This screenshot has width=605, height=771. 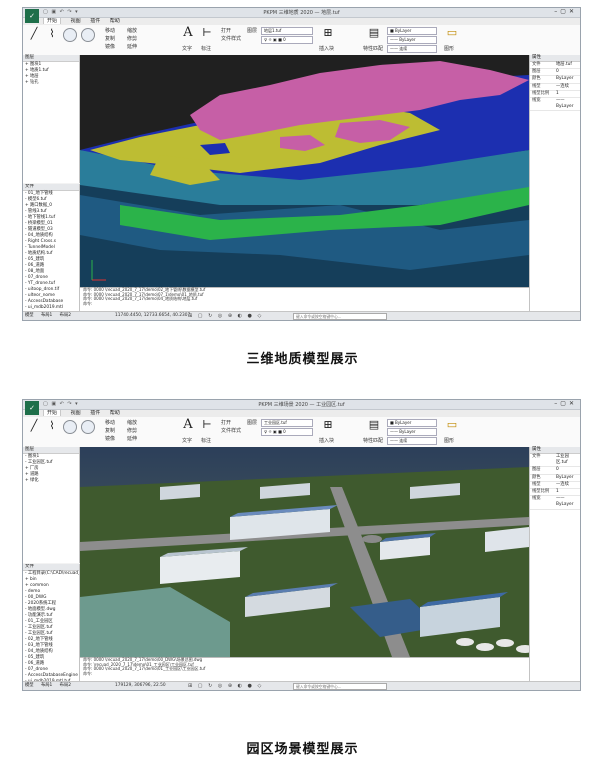 I want to click on property-row: 图层 0, so click(x=555, y=471).